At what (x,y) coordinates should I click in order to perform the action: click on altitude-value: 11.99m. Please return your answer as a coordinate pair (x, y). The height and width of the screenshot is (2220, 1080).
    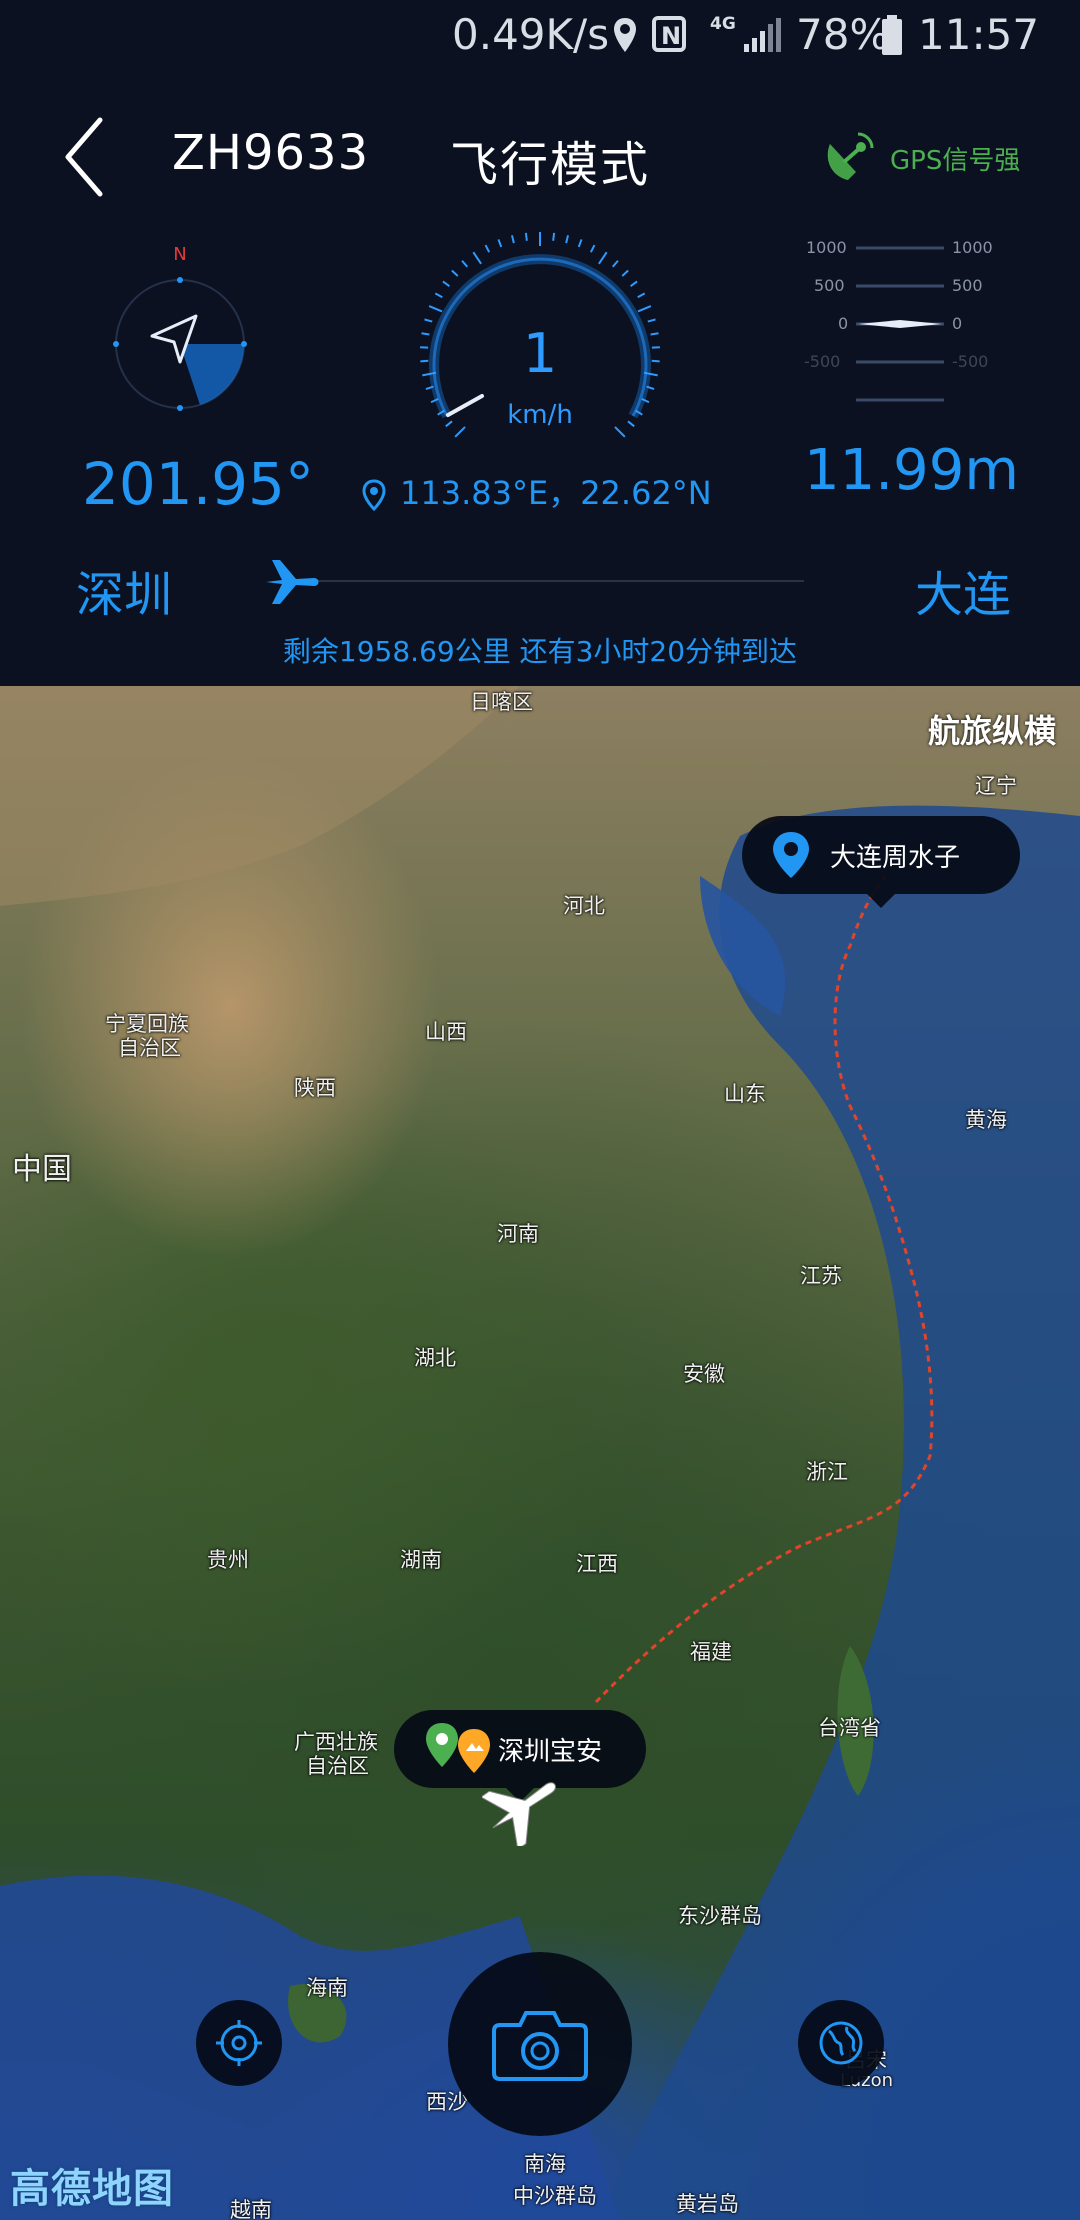
    Looking at the image, I should click on (911, 470).